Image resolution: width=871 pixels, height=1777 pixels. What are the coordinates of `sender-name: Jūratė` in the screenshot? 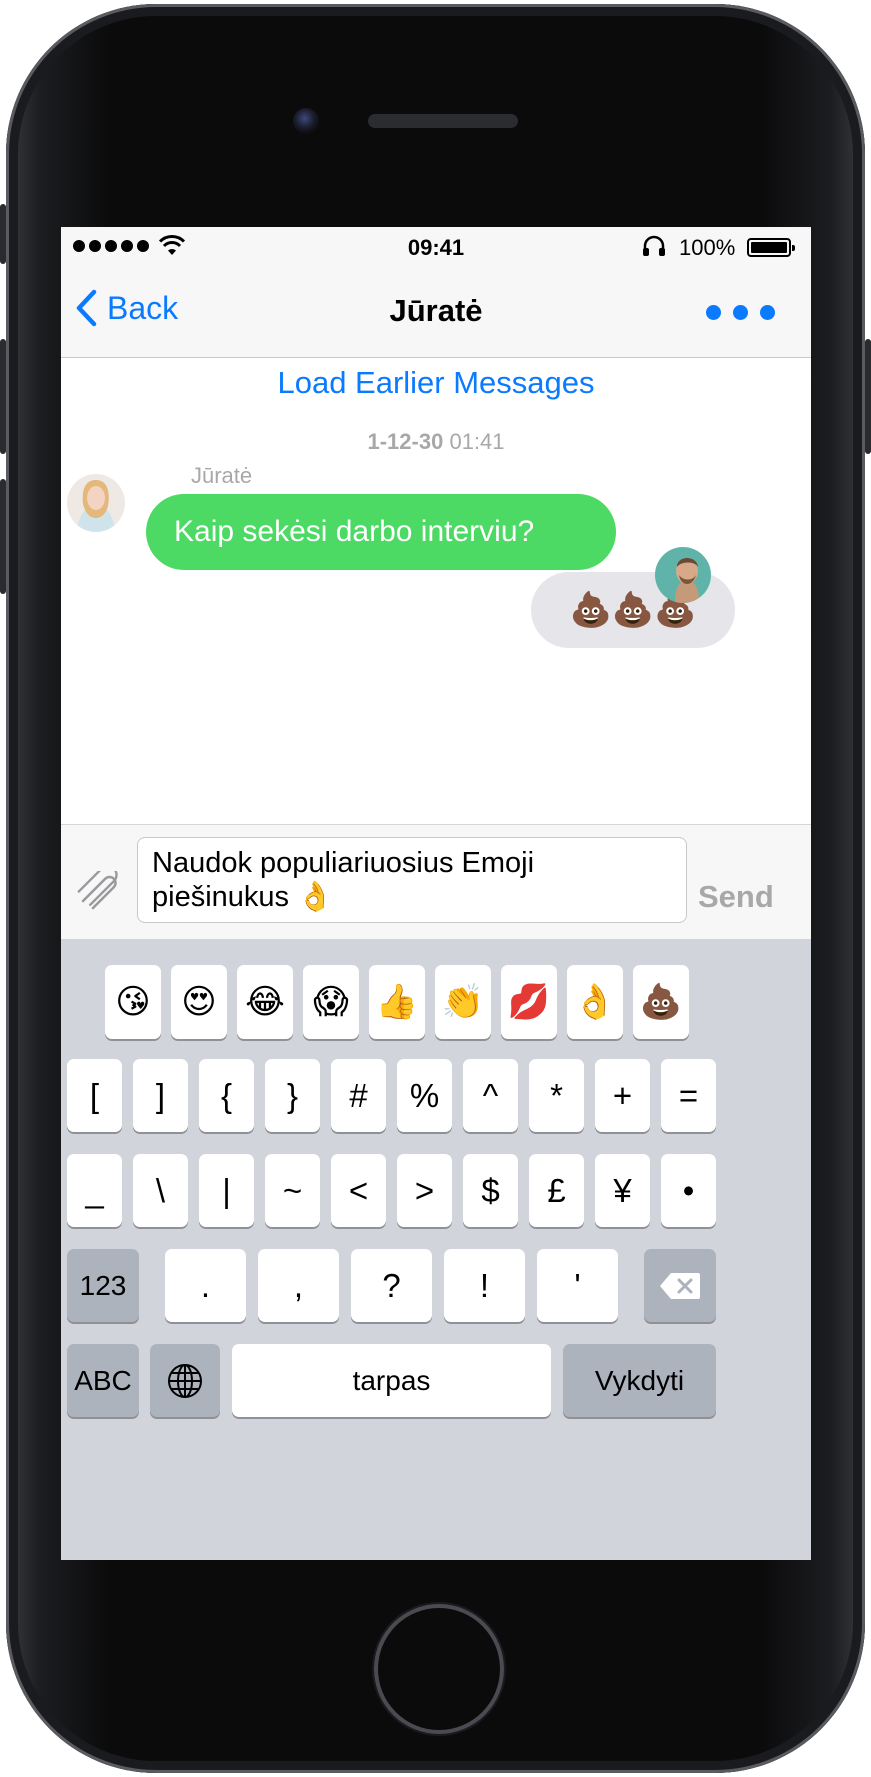 It's located at (222, 475).